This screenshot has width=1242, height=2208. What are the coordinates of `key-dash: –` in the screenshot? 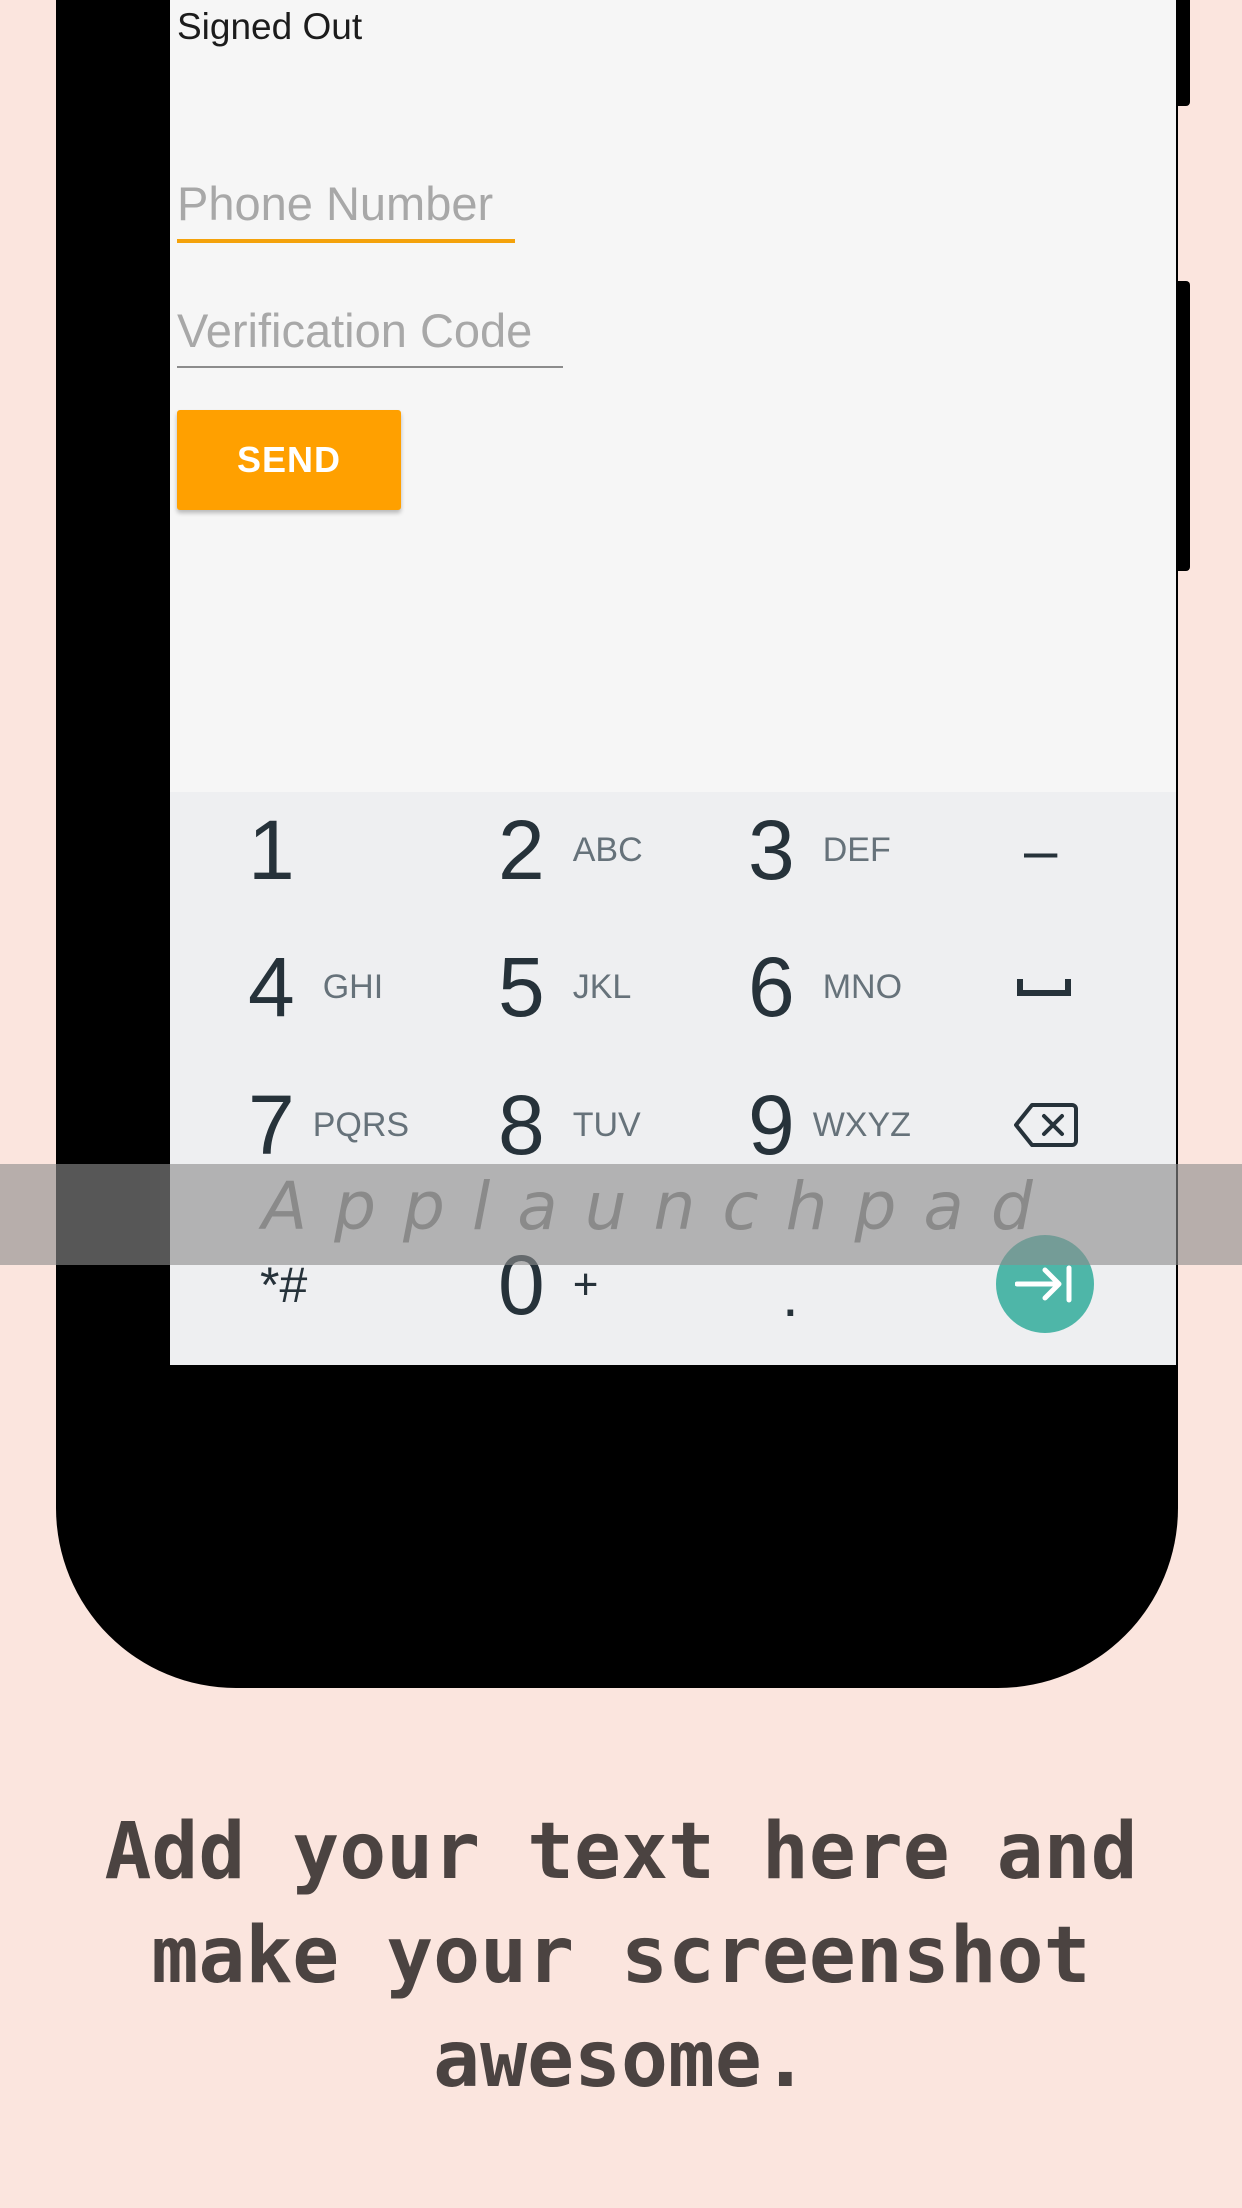 It's located at (1040, 850).